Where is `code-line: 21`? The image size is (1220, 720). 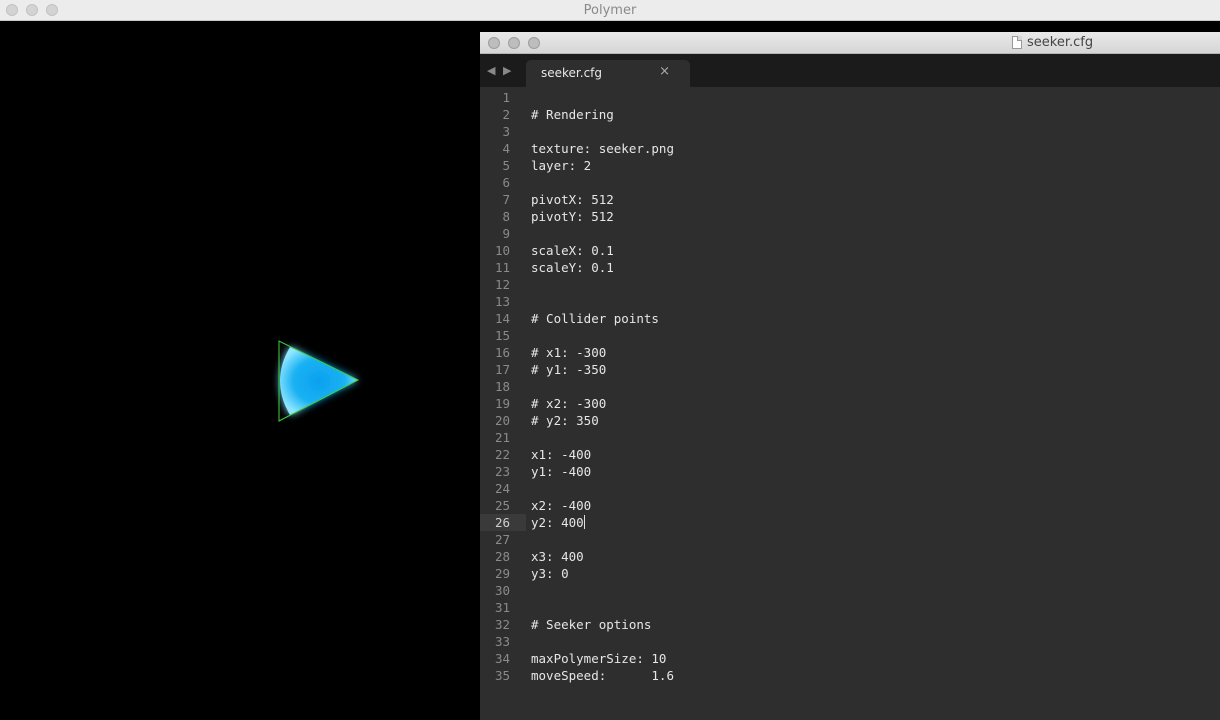 code-line: 21 is located at coordinates (850, 437).